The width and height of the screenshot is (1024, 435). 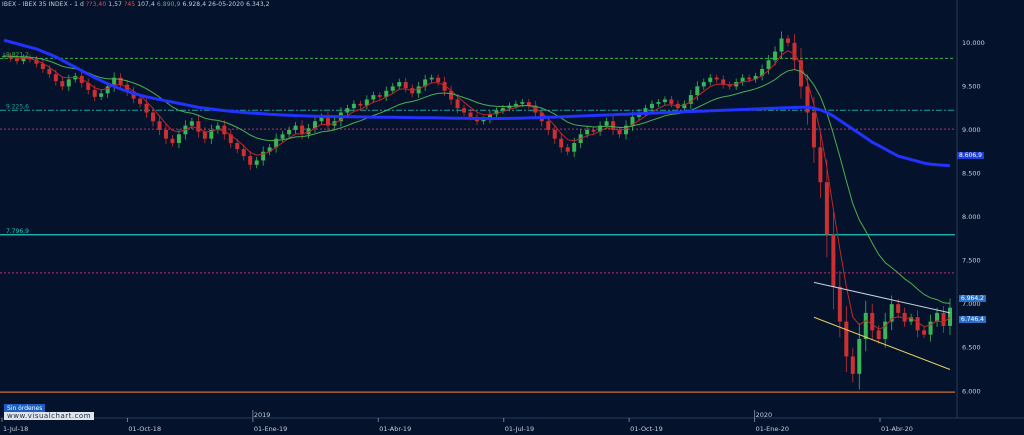 What do you see at coordinates (972, 319) in the screenshot?
I see `price-label-ma-mid: 6.746,4` at bounding box center [972, 319].